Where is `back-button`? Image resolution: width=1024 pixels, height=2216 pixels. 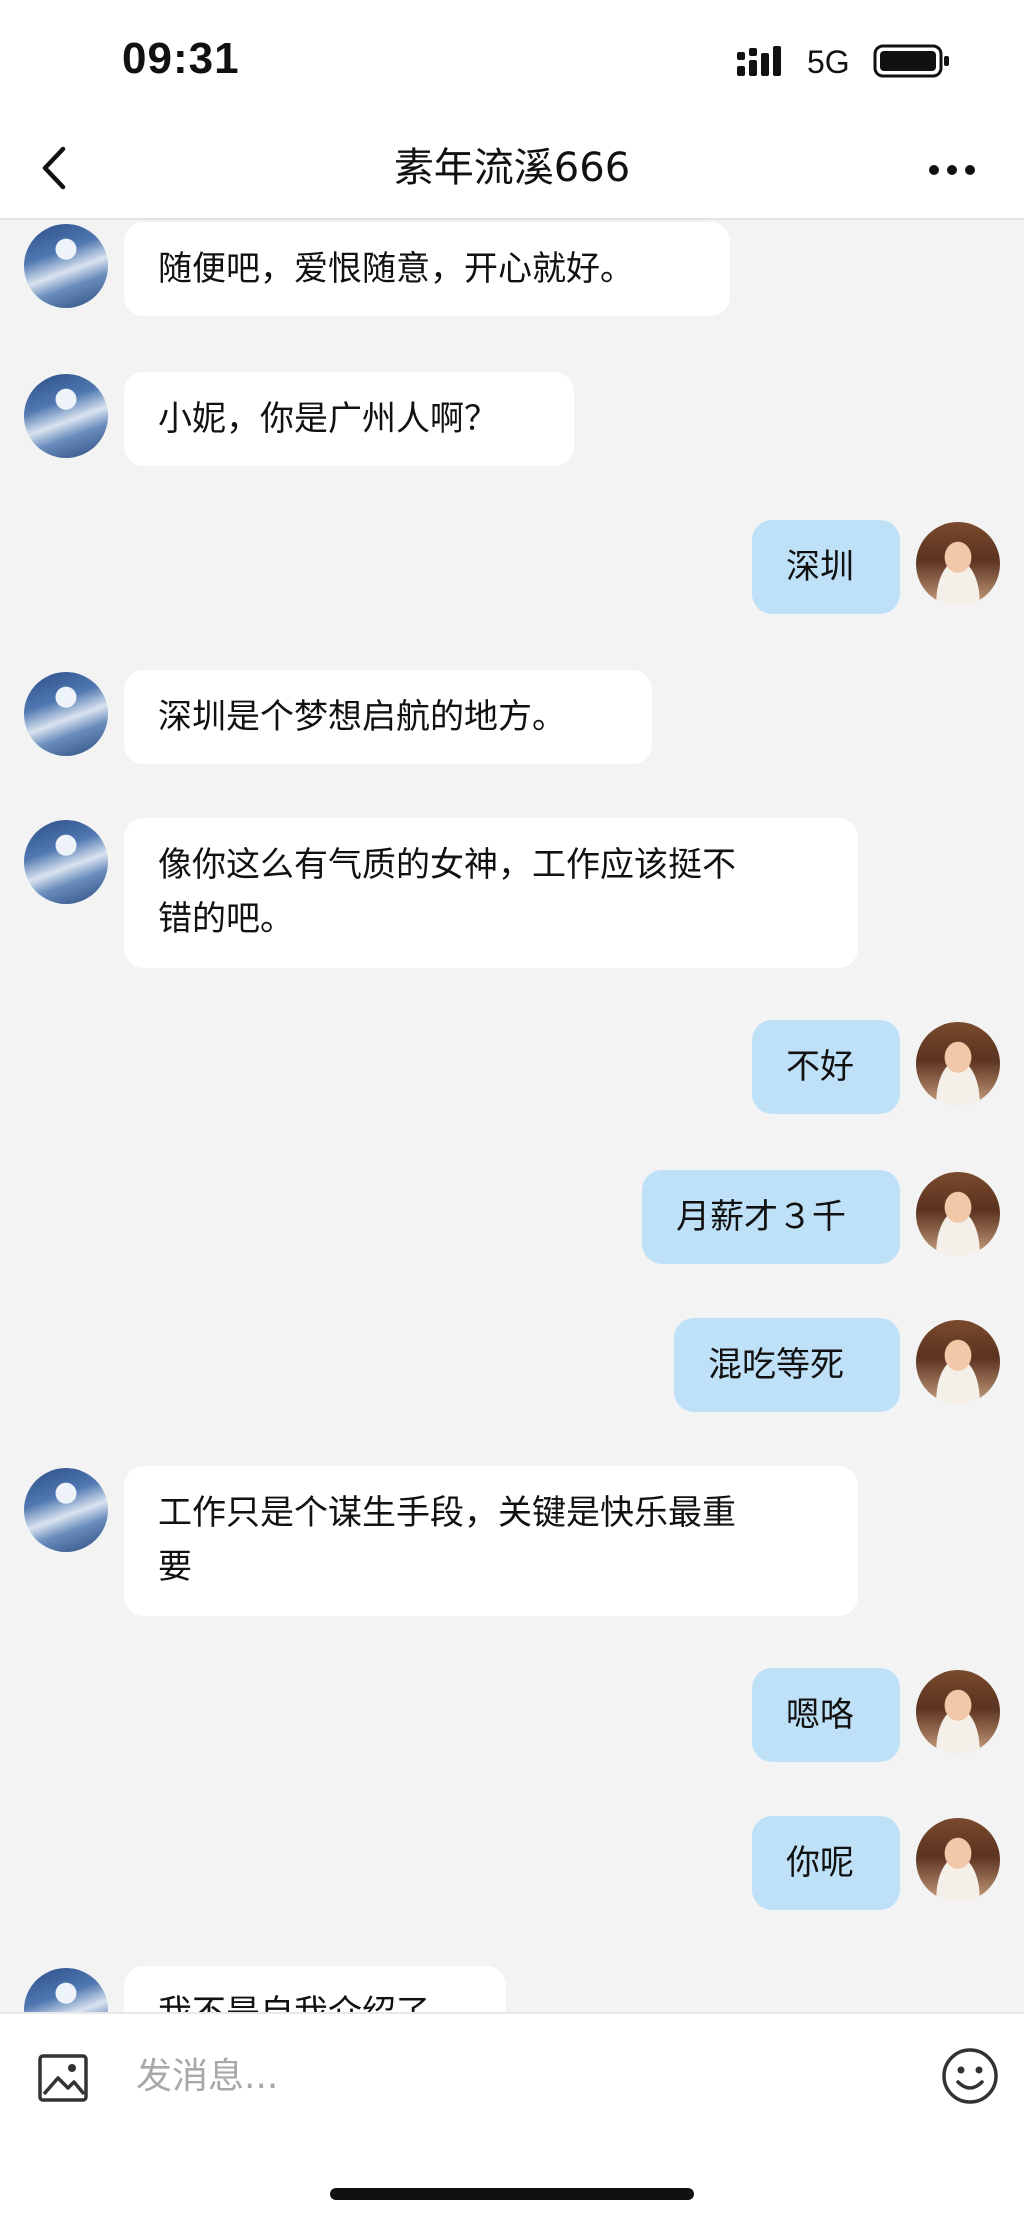
back-button is located at coordinates (54, 168).